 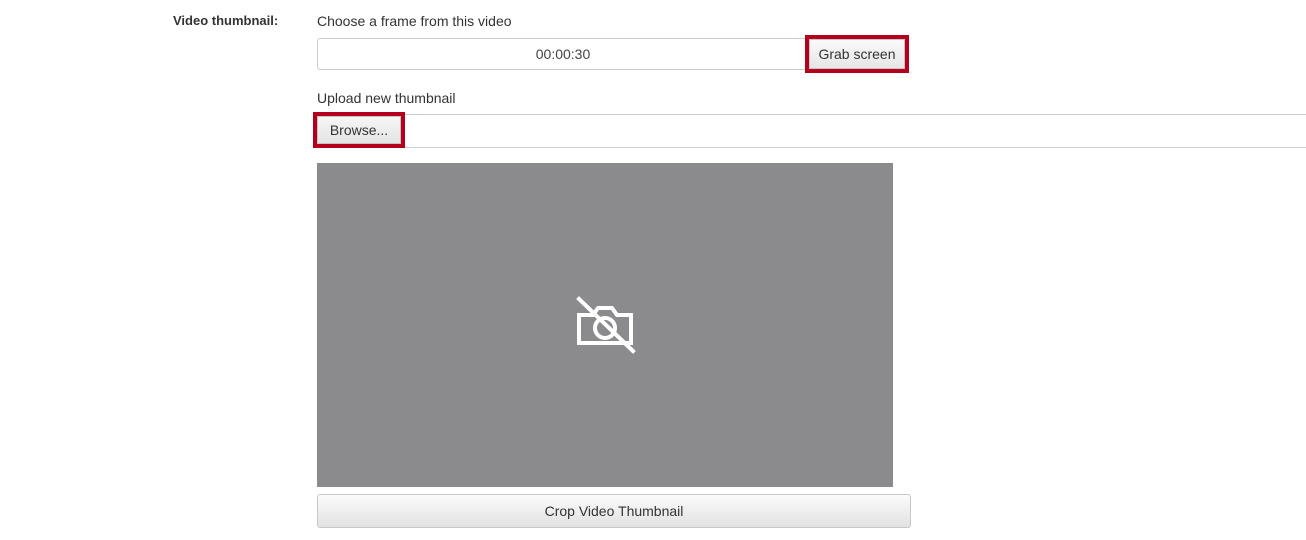 What do you see at coordinates (386, 98) in the screenshot?
I see `upload-thumbnail-label: Upload new thumbnail` at bounding box center [386, 98].